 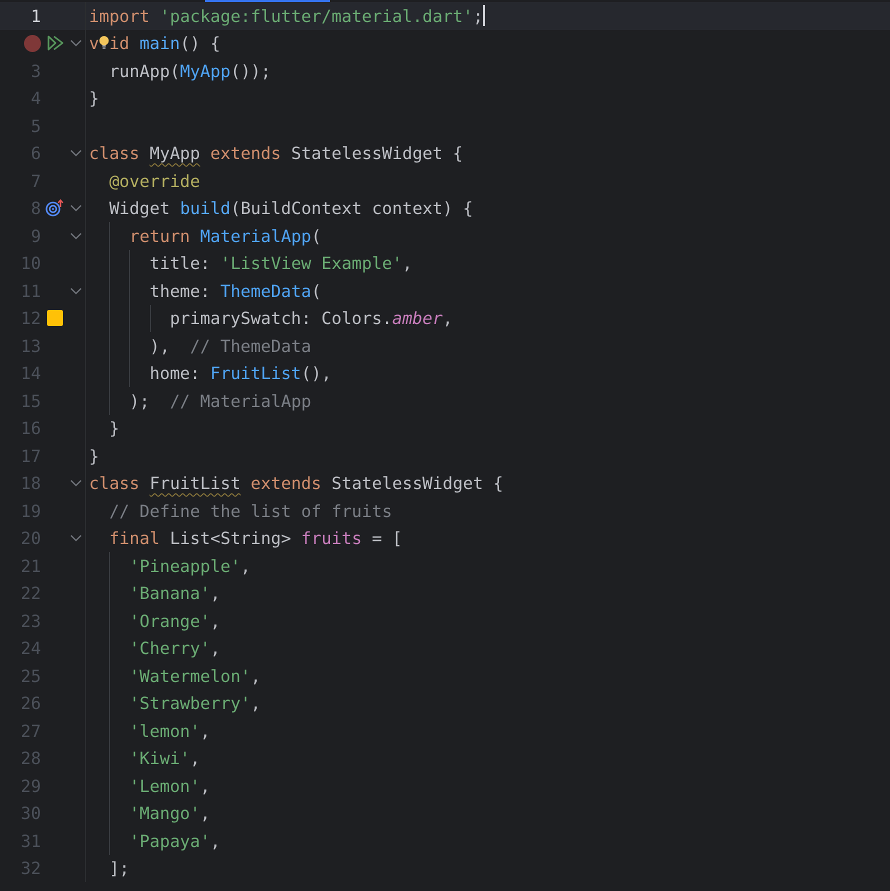 What do you see at coordinates (190, 566) in the screenshot?
I see `code-line: 'Pineapple',` at bounding box center [190, 566].